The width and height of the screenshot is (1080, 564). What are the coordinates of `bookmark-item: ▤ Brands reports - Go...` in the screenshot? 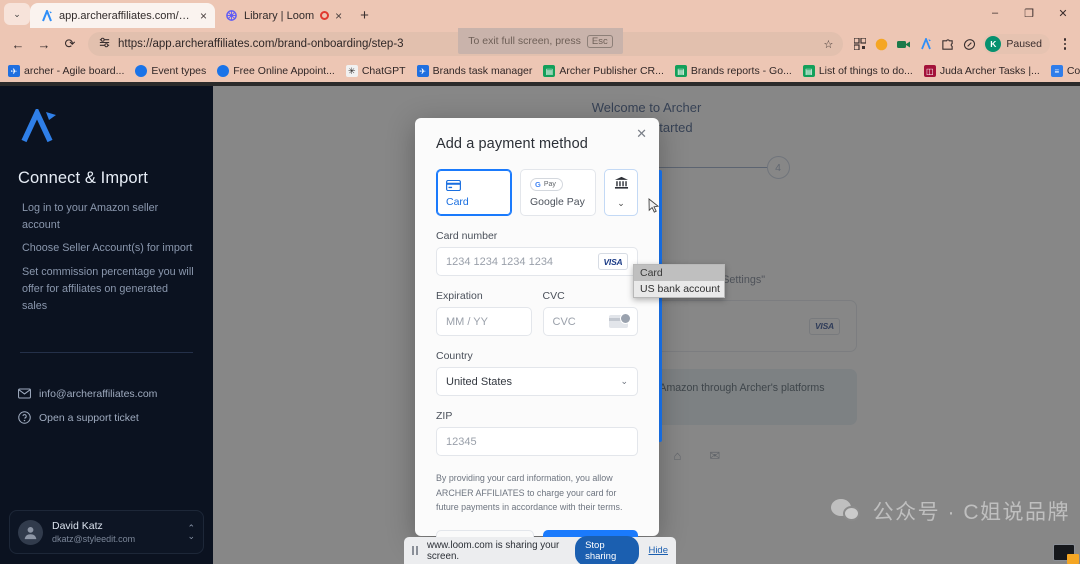 It's located at (733, 71).